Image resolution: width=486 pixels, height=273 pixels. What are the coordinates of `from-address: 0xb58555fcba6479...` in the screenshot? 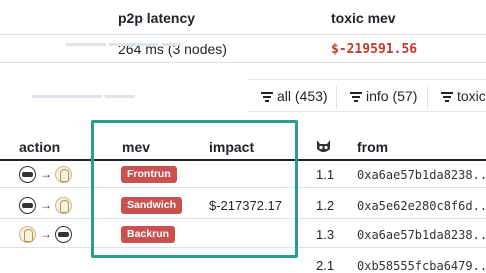 It's located at (421, 266).